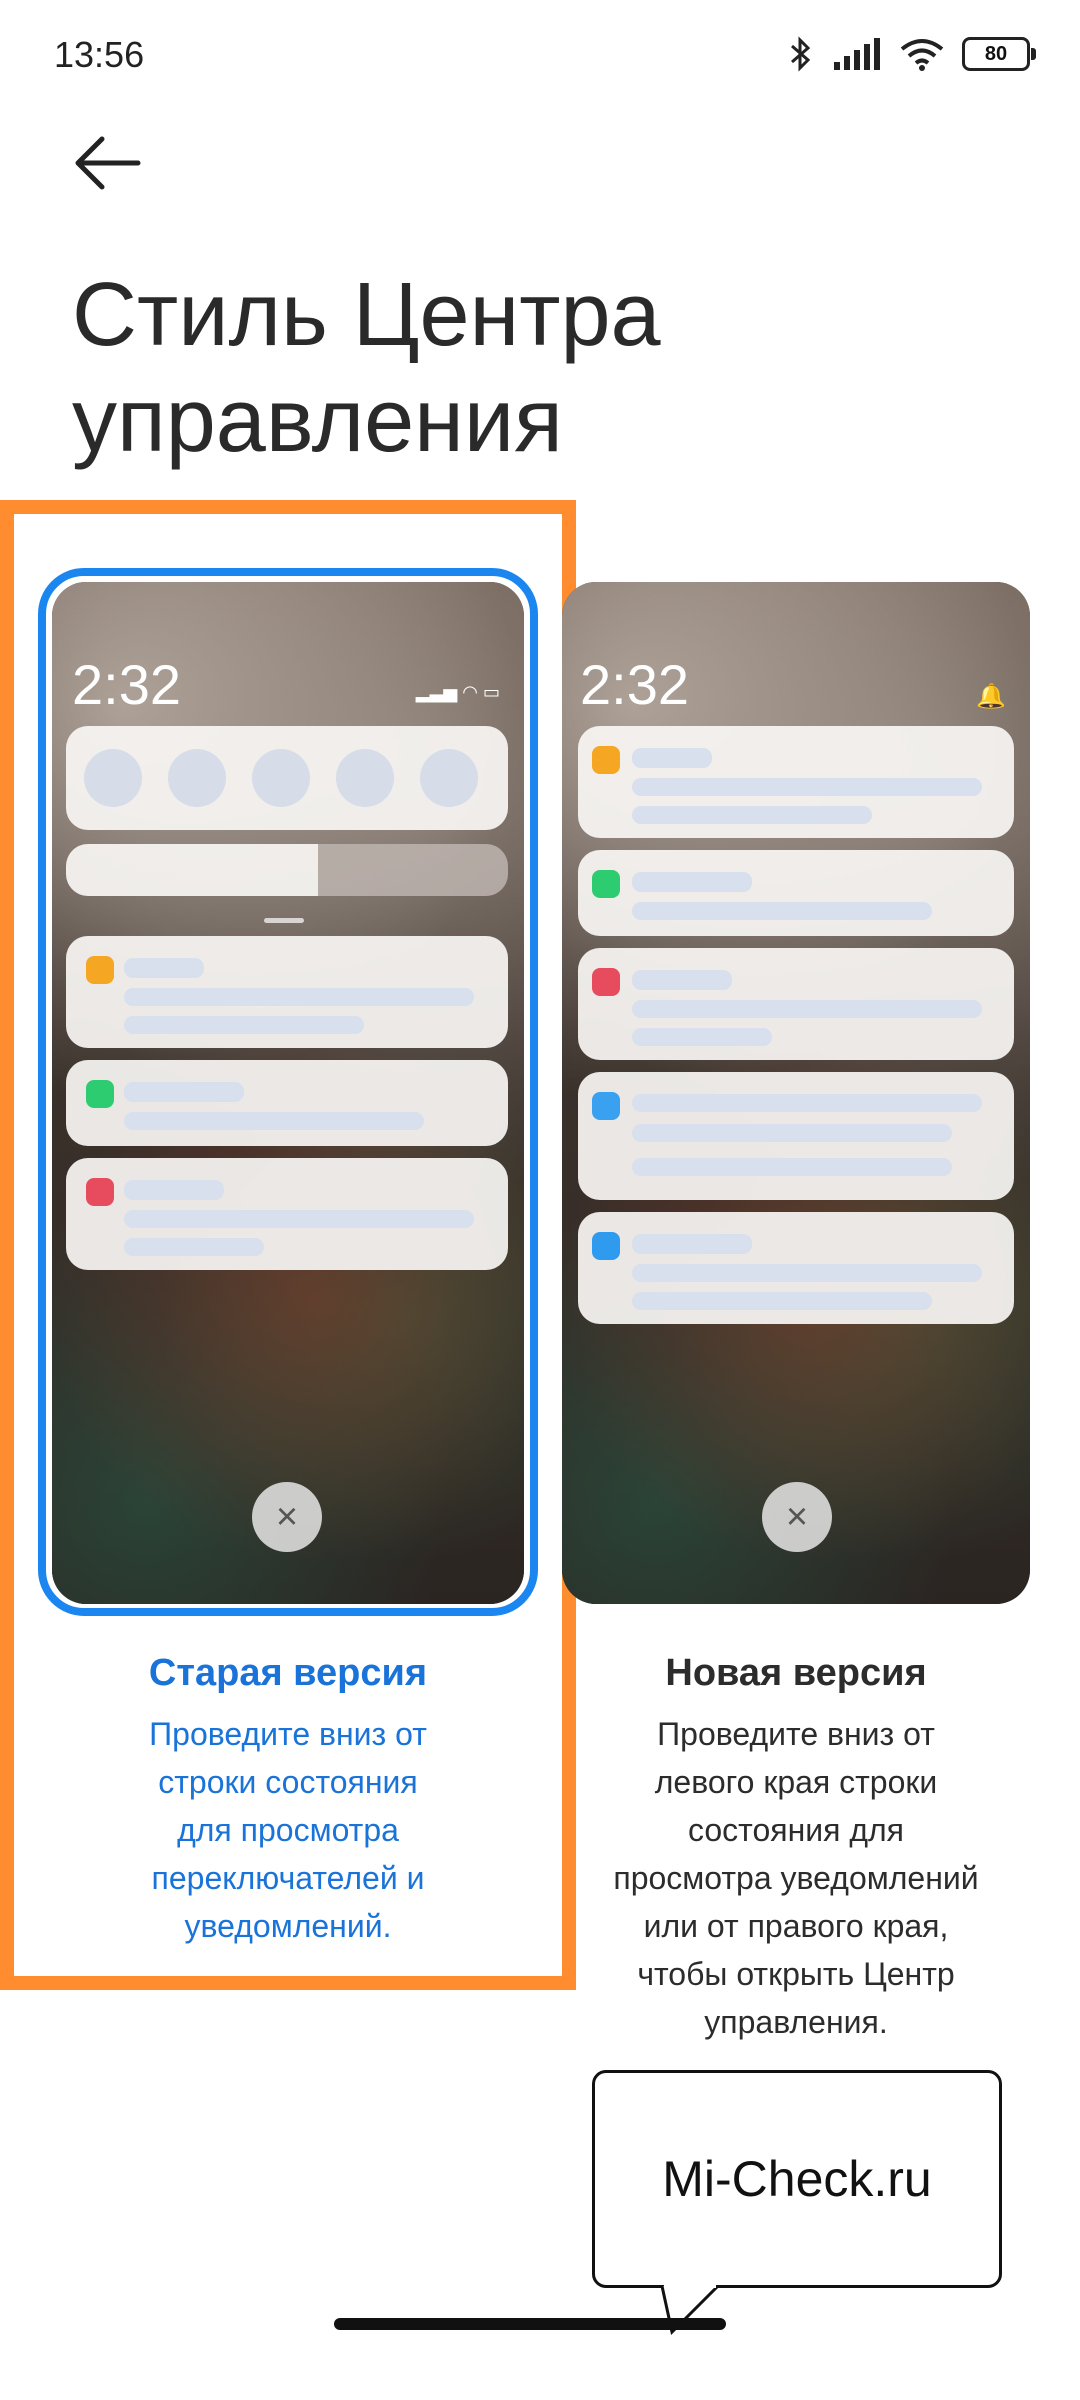 The width and height of the screenshot is (1080, 2400). Describe the element at coordinates (288, 1878) in the screenshot. I see `desc-line: переключателей и` at that location.